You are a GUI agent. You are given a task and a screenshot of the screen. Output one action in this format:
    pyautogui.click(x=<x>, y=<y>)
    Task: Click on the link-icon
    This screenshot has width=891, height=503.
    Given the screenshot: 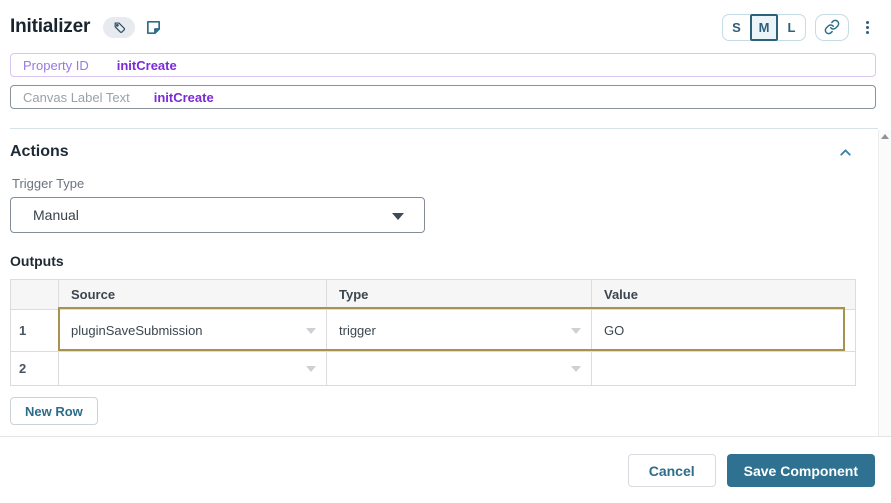 What is the action you would take?
    pyautogui.click(x=832, y=27)
    